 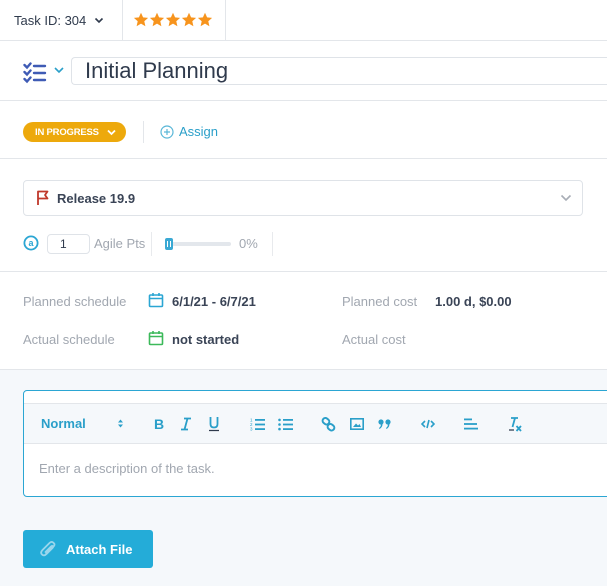 What do you see at coordinates (303, 198) in the screenshot?
I see `release-dropdown: Release 19.9` at bounding box center [303, 198].